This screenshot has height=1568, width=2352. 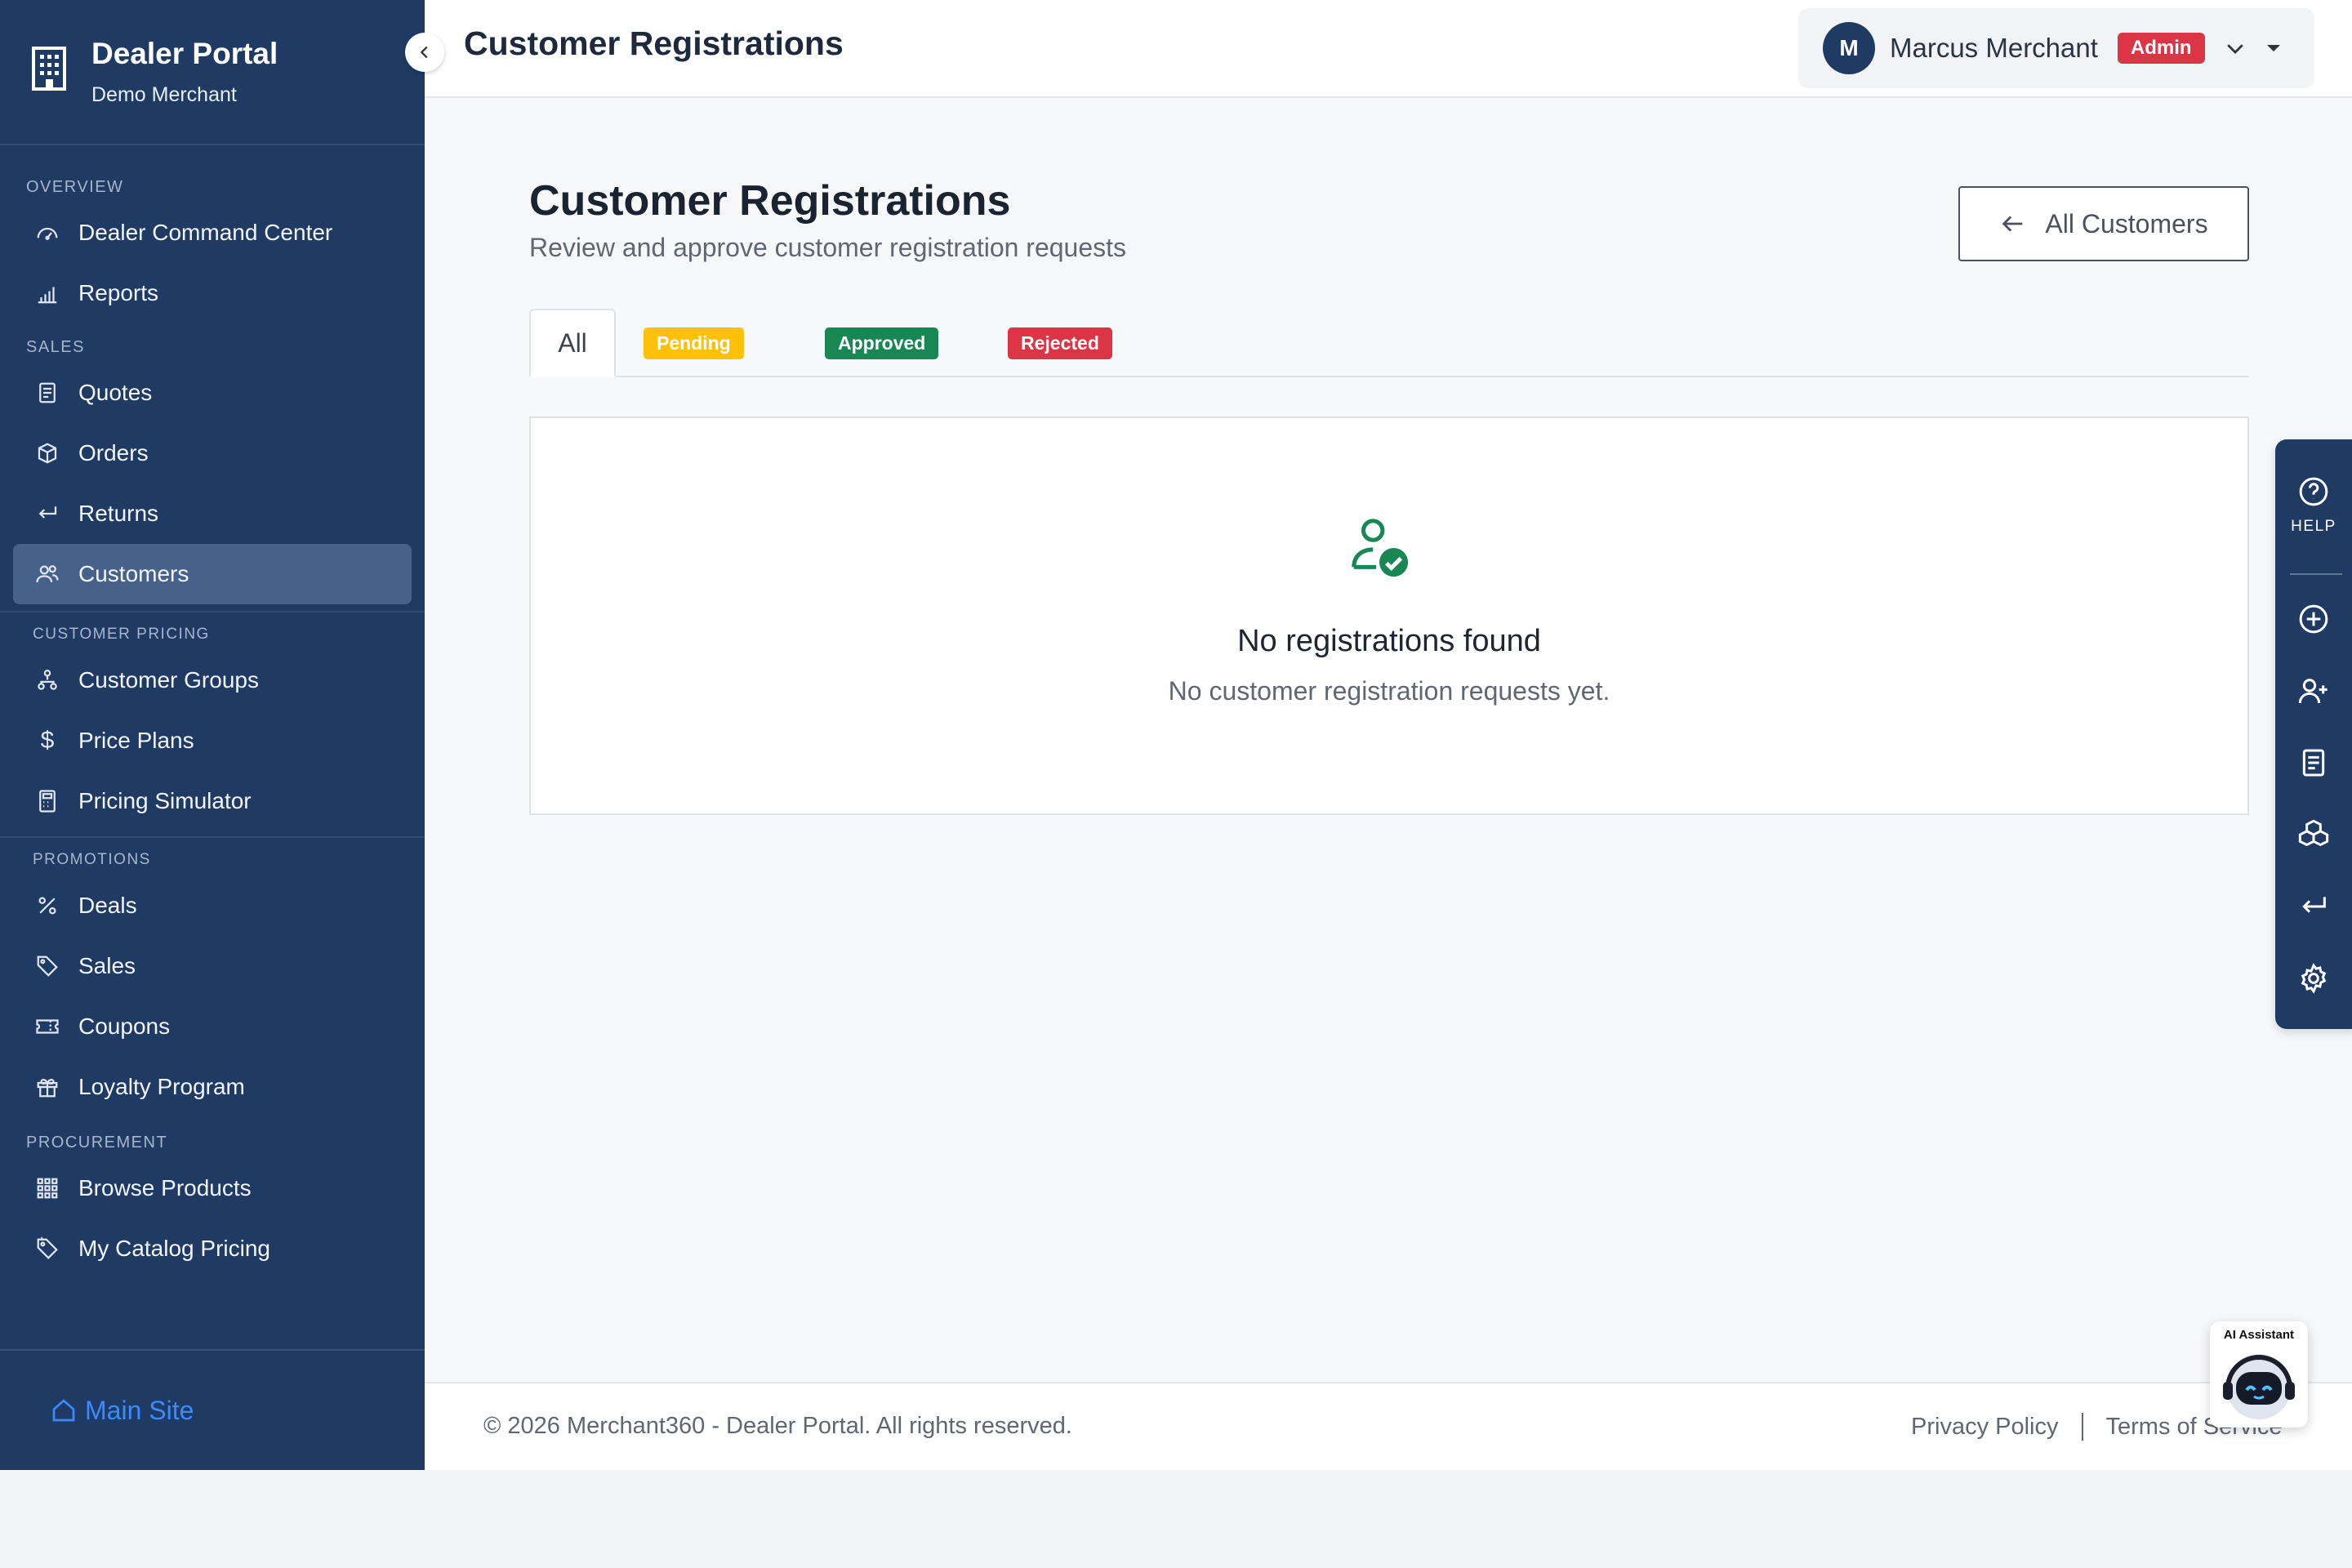 I want to click on rail-add-user-button, so click(x=2313, y=691).